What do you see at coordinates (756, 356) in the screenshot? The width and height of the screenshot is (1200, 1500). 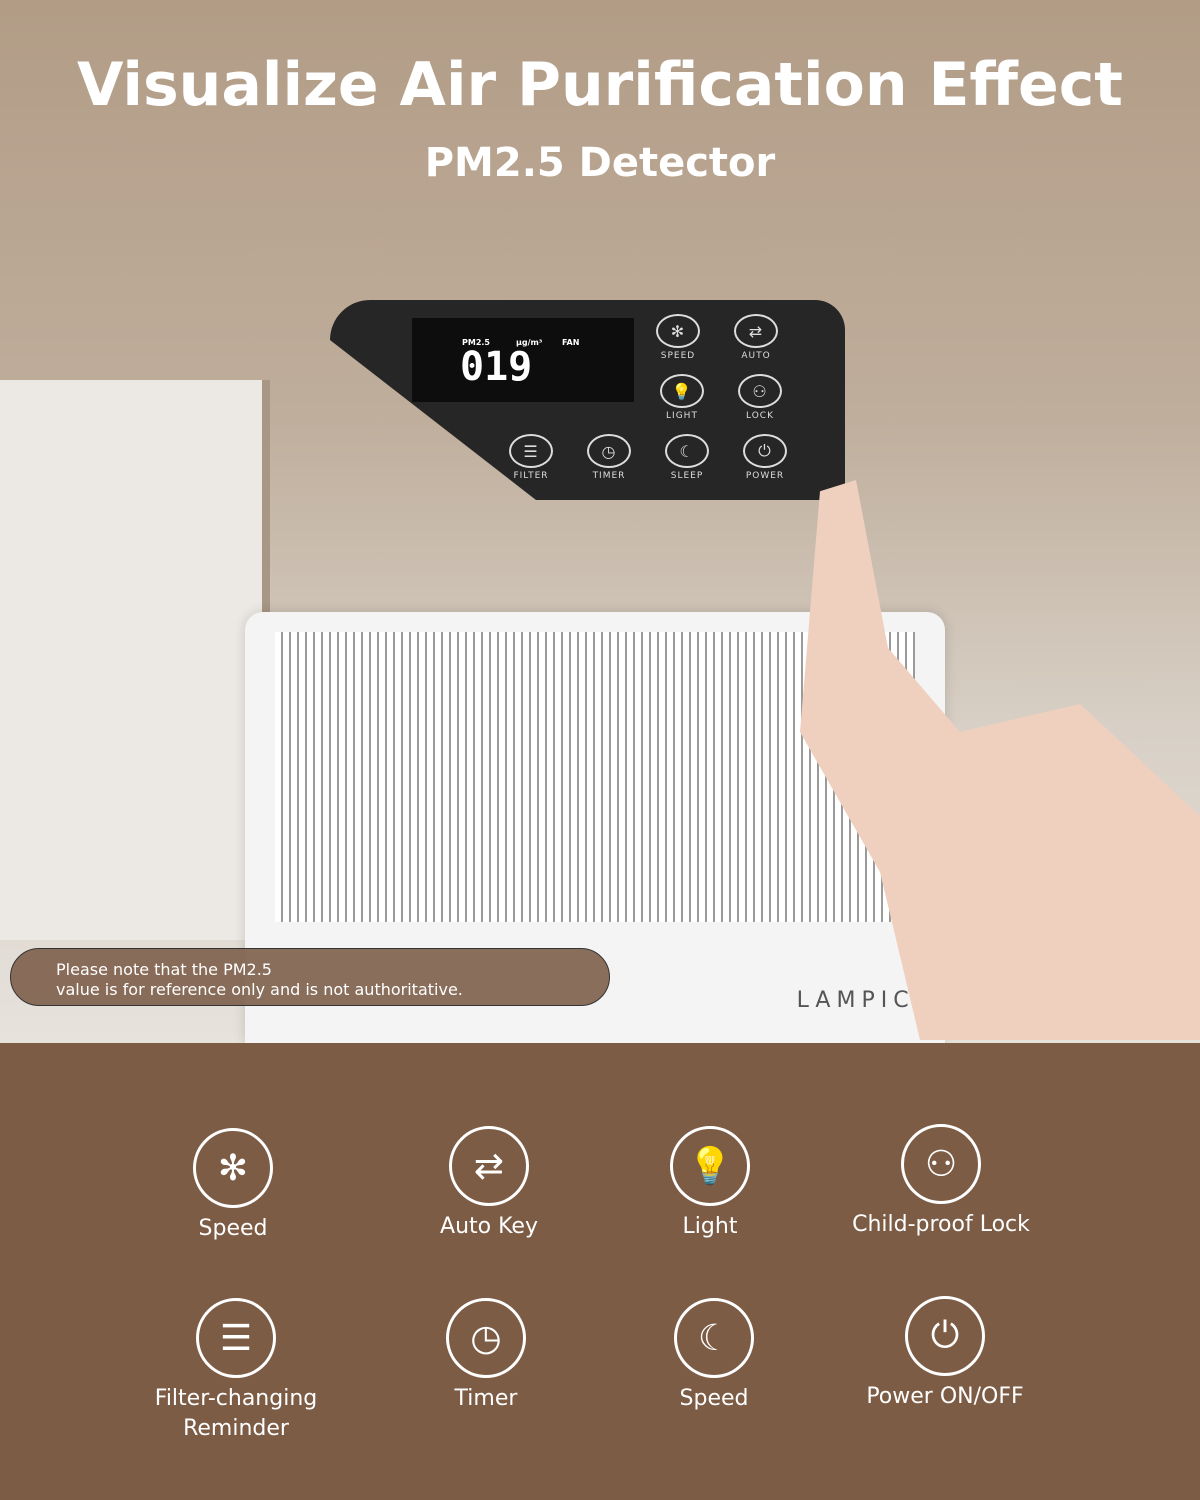 I see `button-label: AUTO` at bounding box center [756, 356].